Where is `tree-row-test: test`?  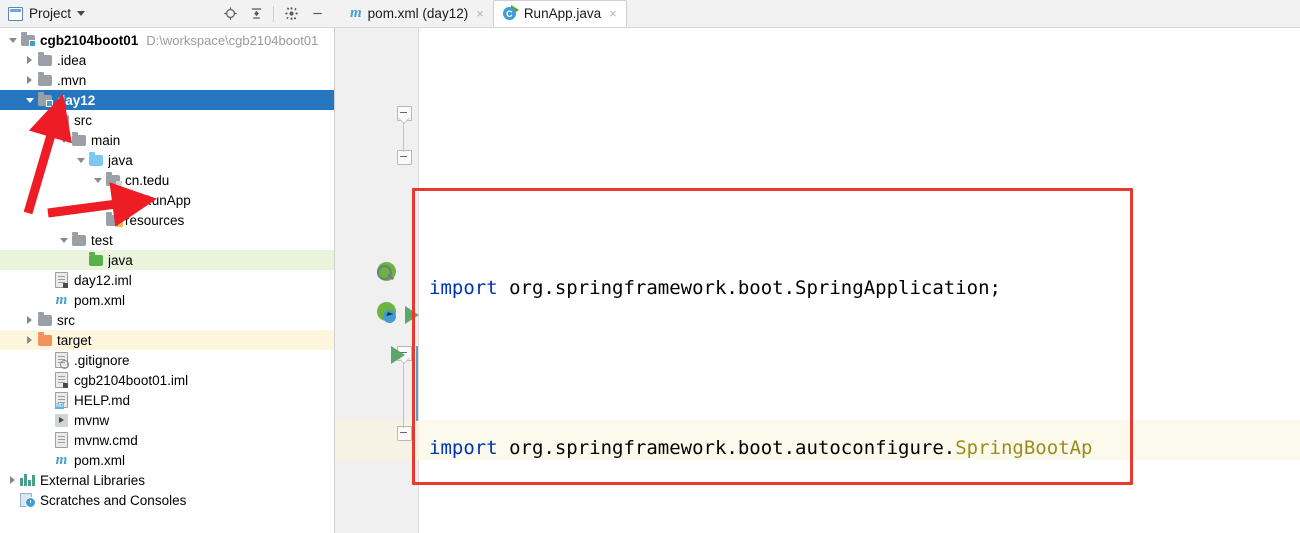
tree-row-test: test is located at coordinates (167, 240).